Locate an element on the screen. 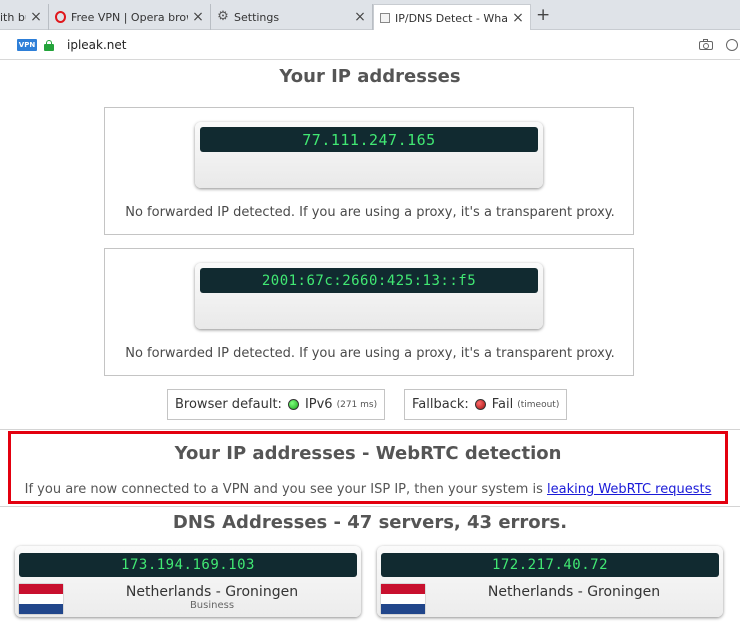 This screenshot has width=740, height=625. opera-icon is located at coordinates (60, 17).